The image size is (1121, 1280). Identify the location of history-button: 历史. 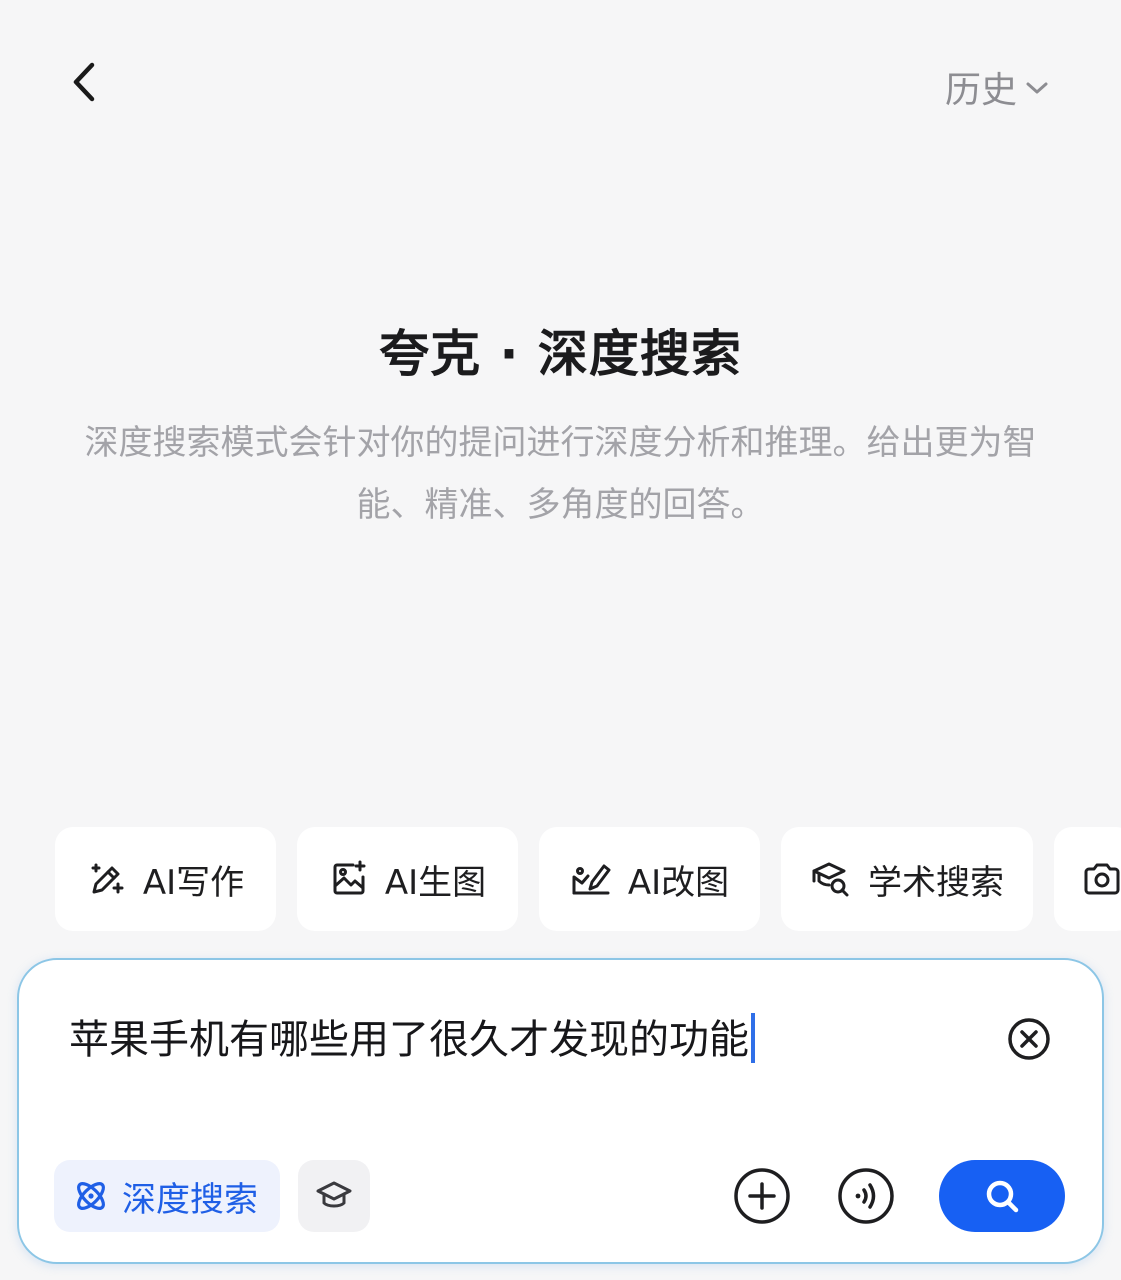
(997, 87).